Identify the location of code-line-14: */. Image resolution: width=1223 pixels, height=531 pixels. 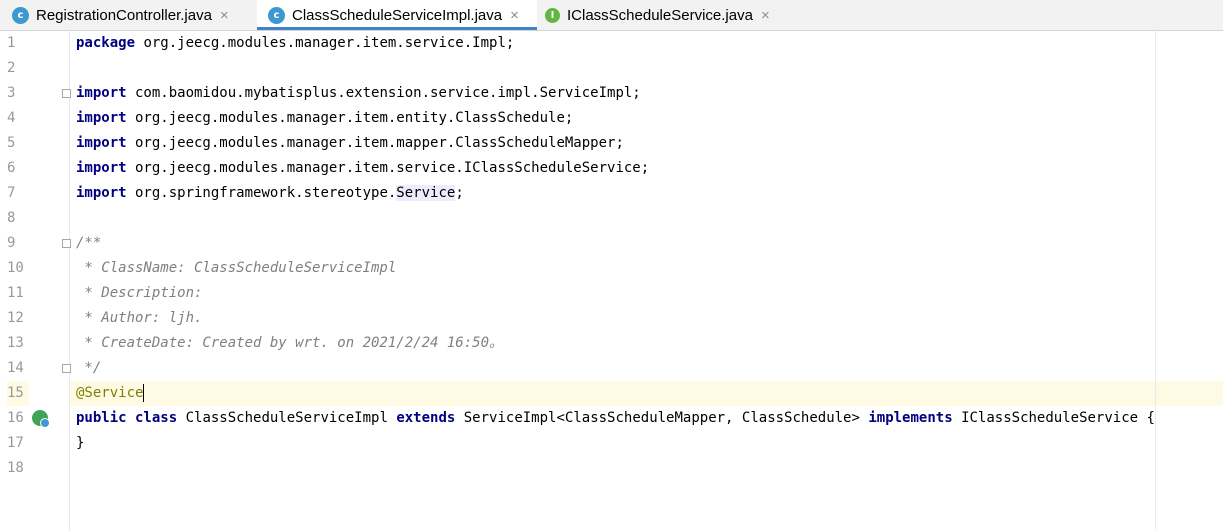
(89, 368).